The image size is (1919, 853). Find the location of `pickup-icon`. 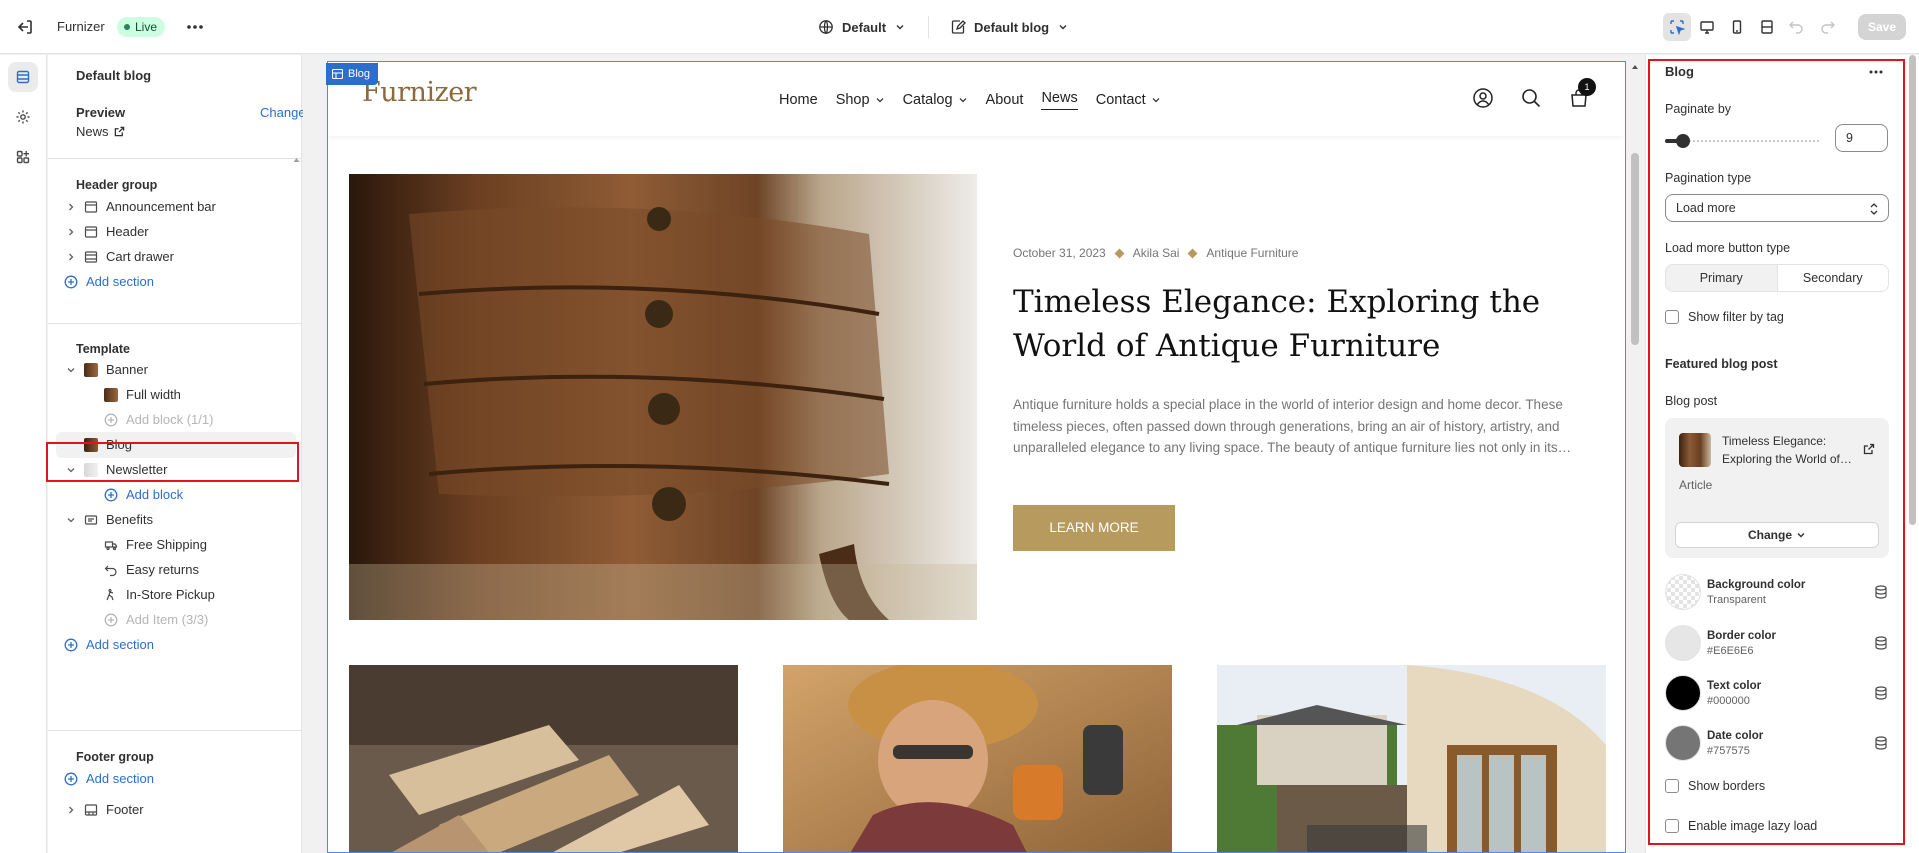

pickup-icon is located at coordinates (111, 595).